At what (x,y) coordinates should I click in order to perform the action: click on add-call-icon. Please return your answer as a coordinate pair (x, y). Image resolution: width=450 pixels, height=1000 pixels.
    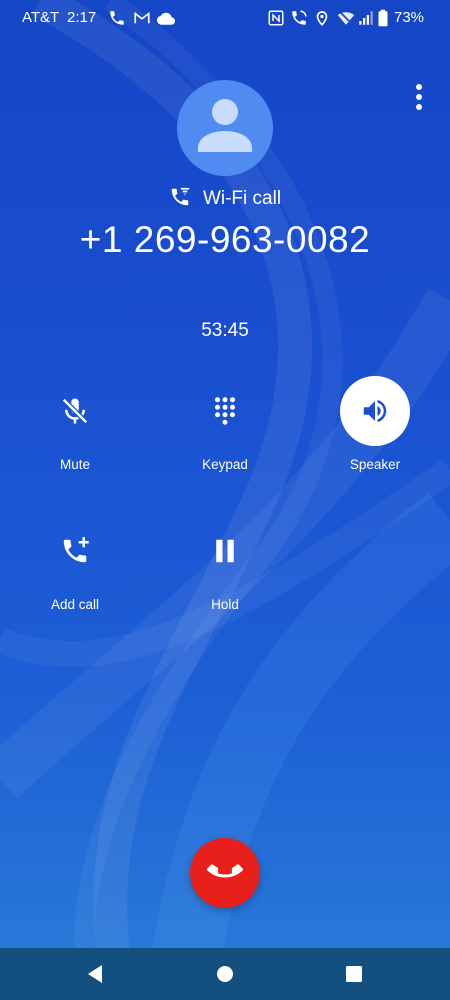
    Looking at the image, I should click on (76, 550).